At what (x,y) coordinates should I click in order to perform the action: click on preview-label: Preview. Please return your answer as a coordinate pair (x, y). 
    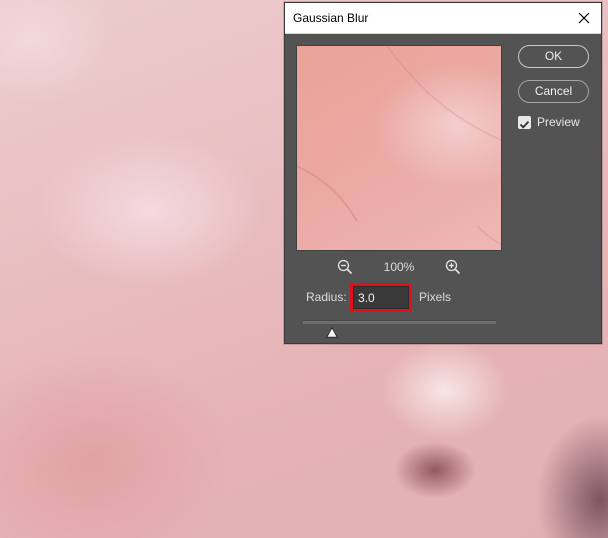
    Looking at the image, I should click on (558, 122).